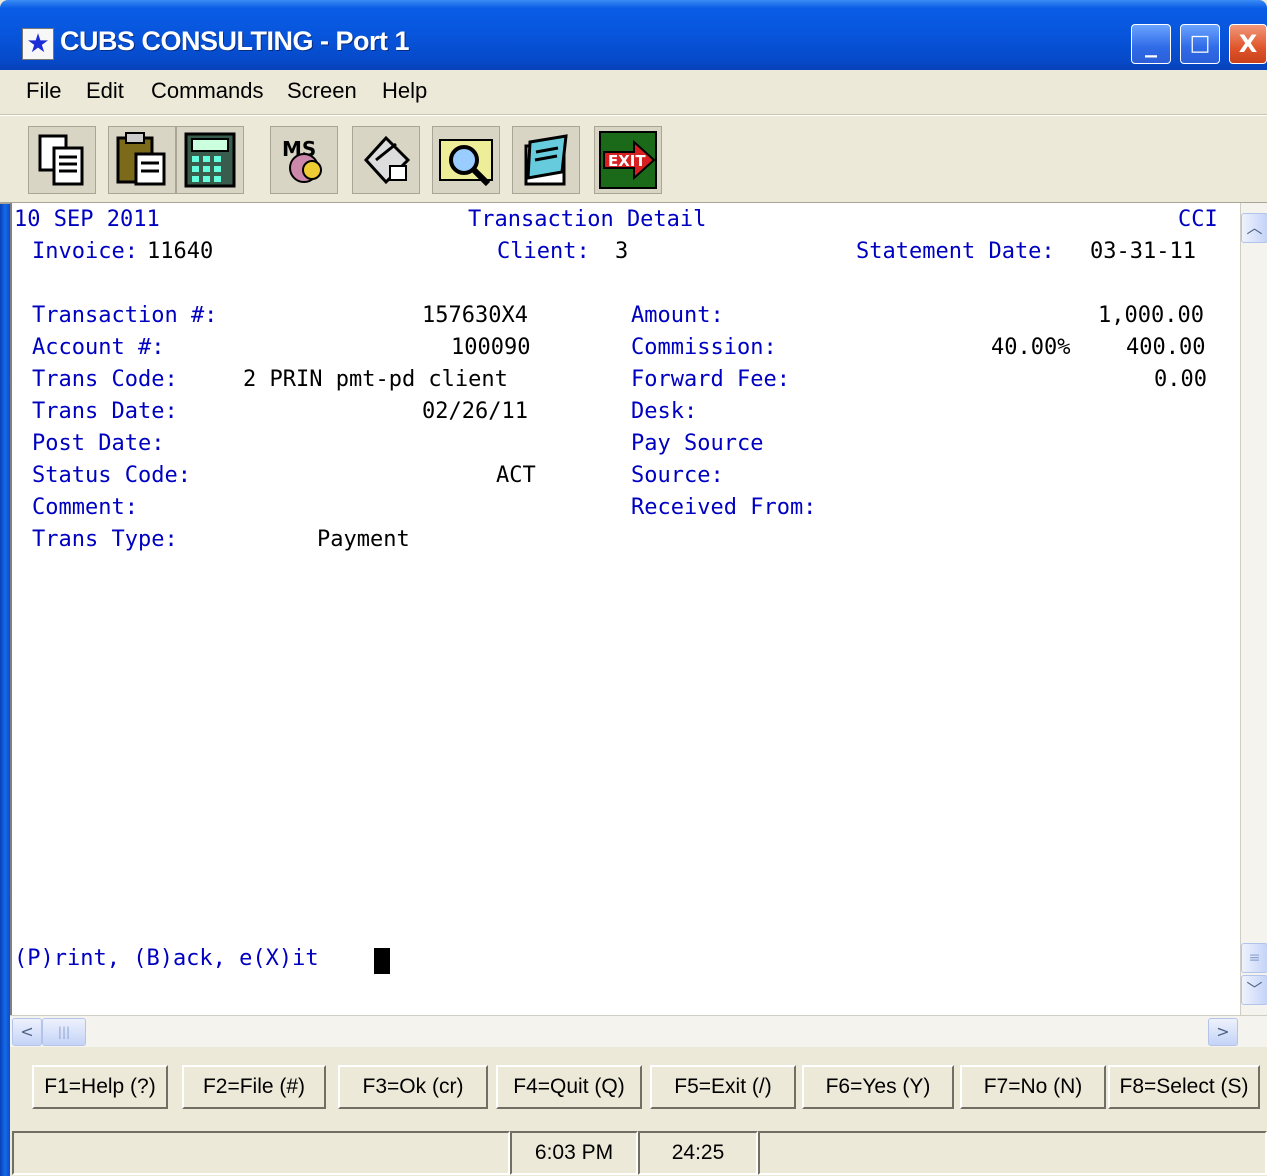  Describe the element at coordinates (43, 91) in the screenshot. I see `menu-file: File` at that location.